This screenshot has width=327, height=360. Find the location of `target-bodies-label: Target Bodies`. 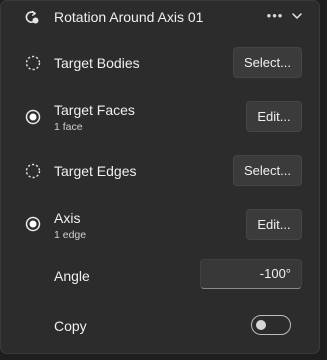

target-bodies-label: Target Bodies is located at coordinates (97, 63).